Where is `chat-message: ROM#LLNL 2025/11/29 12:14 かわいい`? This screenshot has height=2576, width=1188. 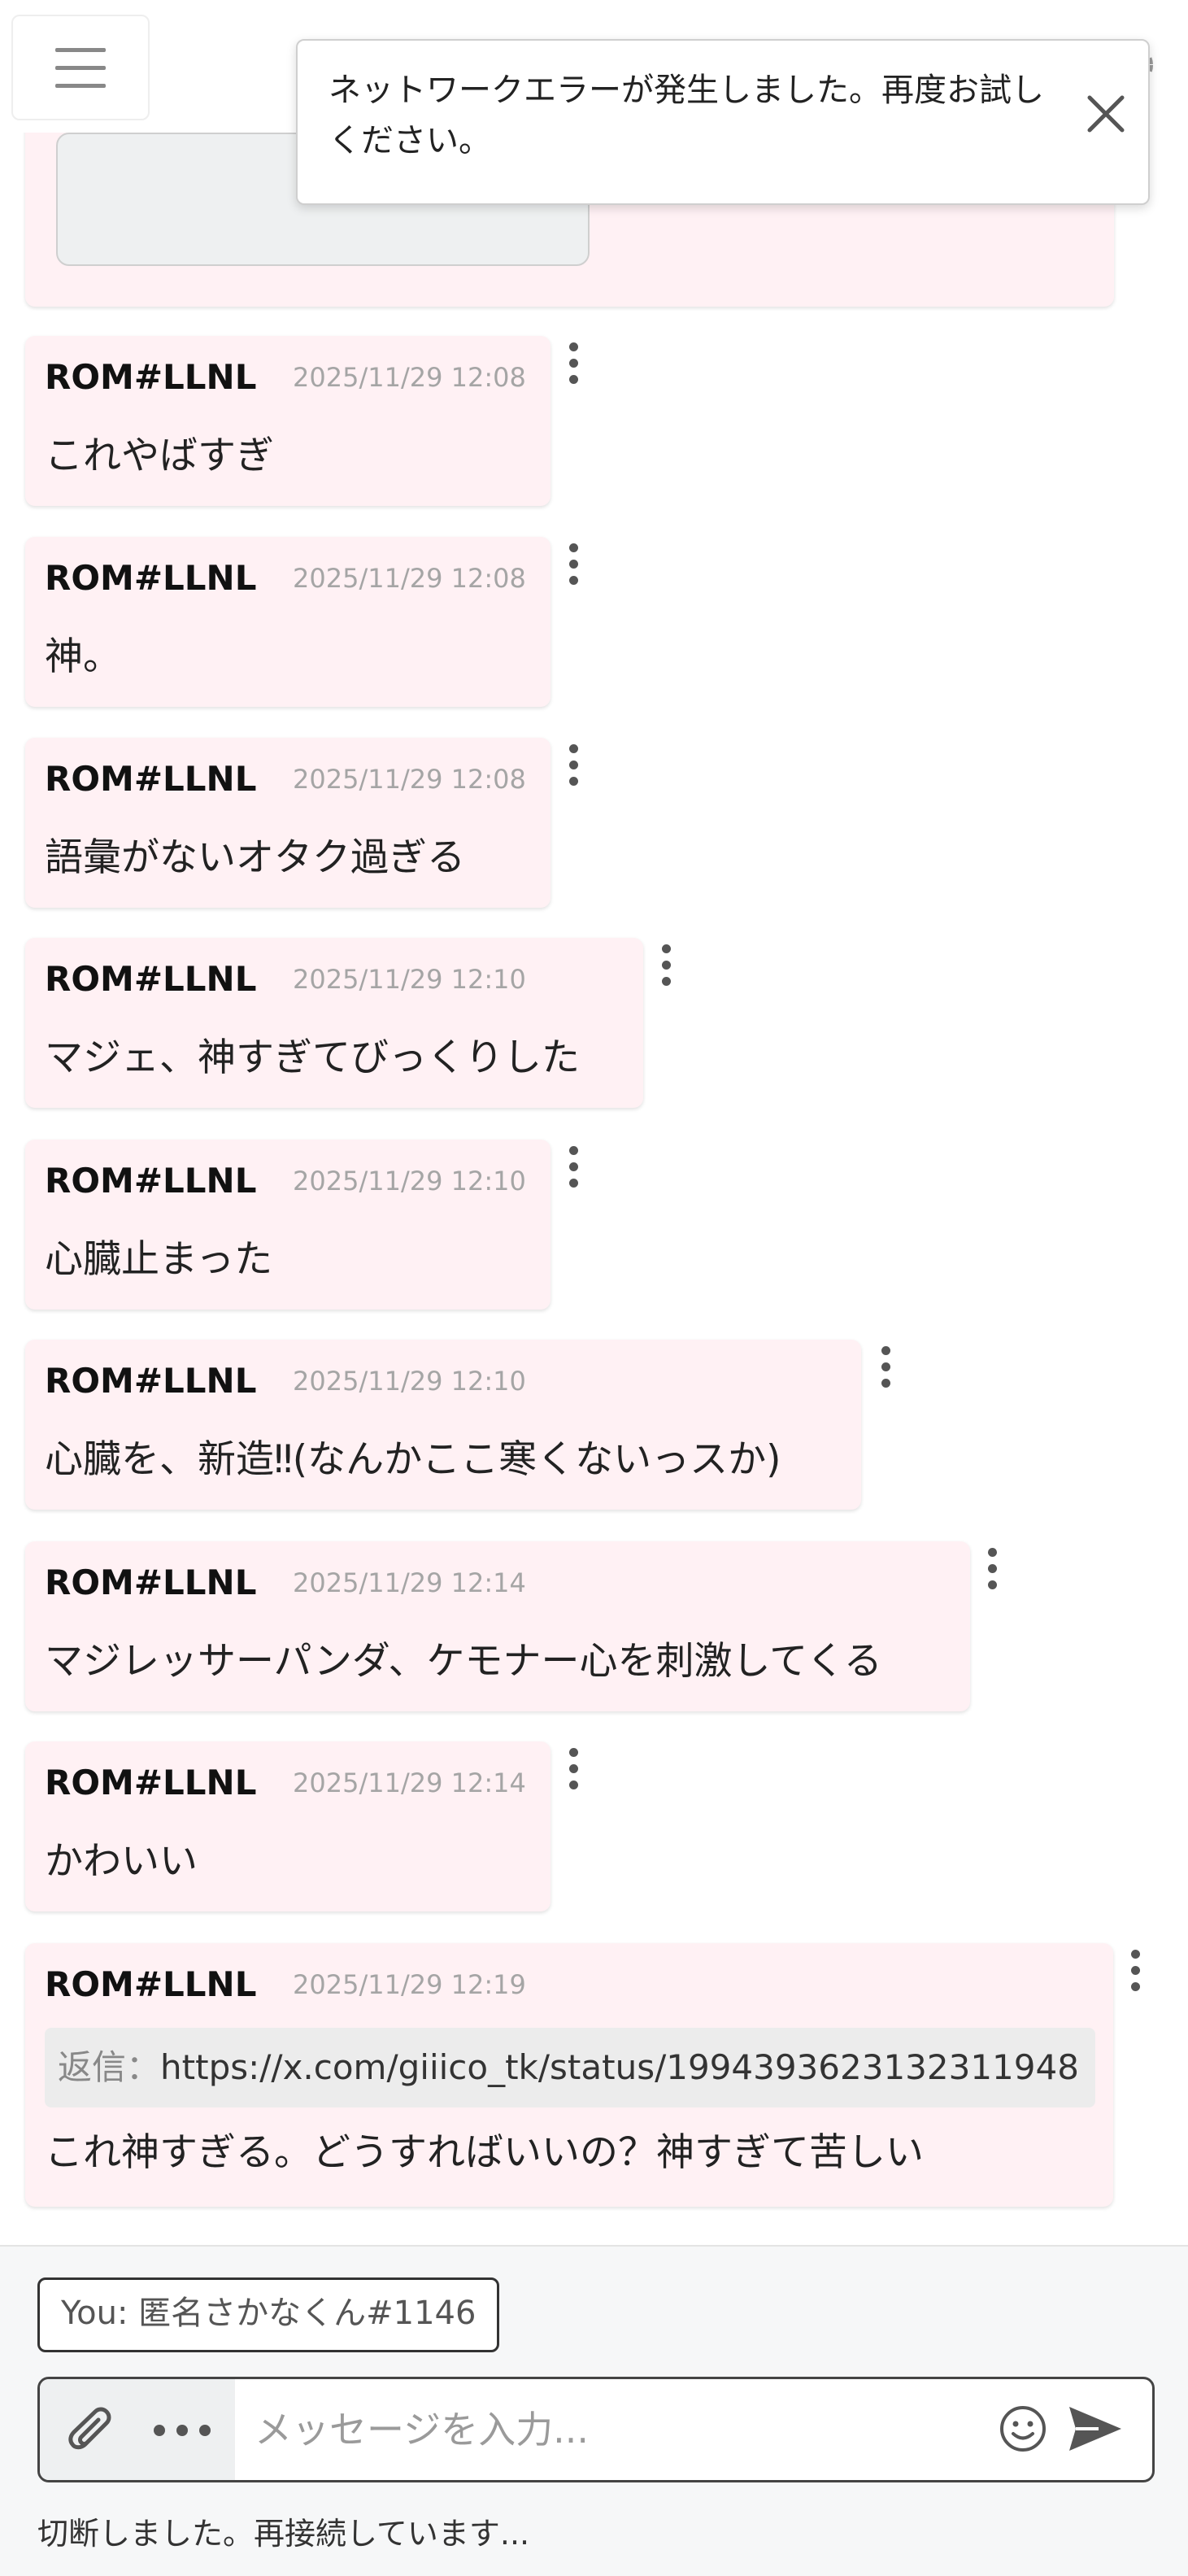 chat-message: ROM#LLNL 2025/11/29 12:14 かわいい is located at coordinates (287, 1826).